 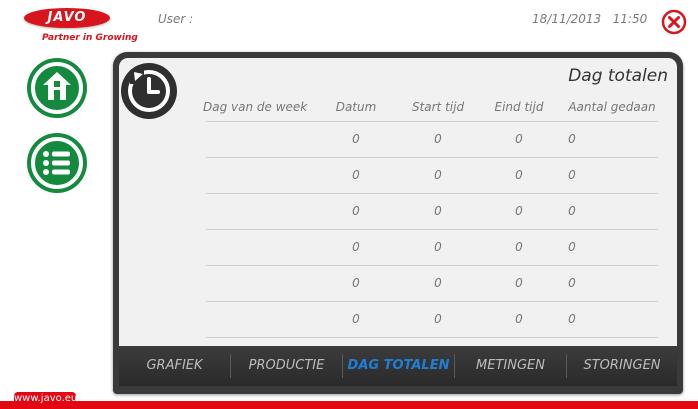 What do you see at coordinates (349, 405) in the screenshot?
I see `footer-bar` at bounding box center [349, 405].